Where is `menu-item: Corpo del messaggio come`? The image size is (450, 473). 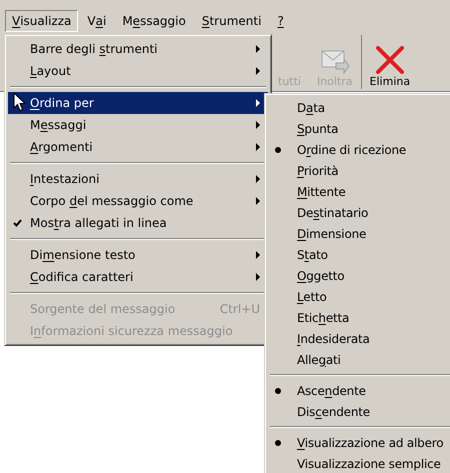 menu-item: Corpo del messaggio come is located at coordinates (138, 201).